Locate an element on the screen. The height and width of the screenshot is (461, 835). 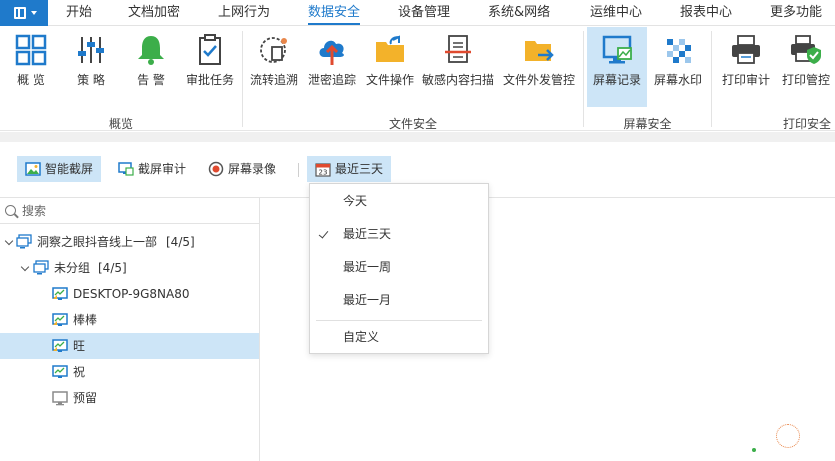
date-range-label: 最近三天 is located at coordinates (359, 169).